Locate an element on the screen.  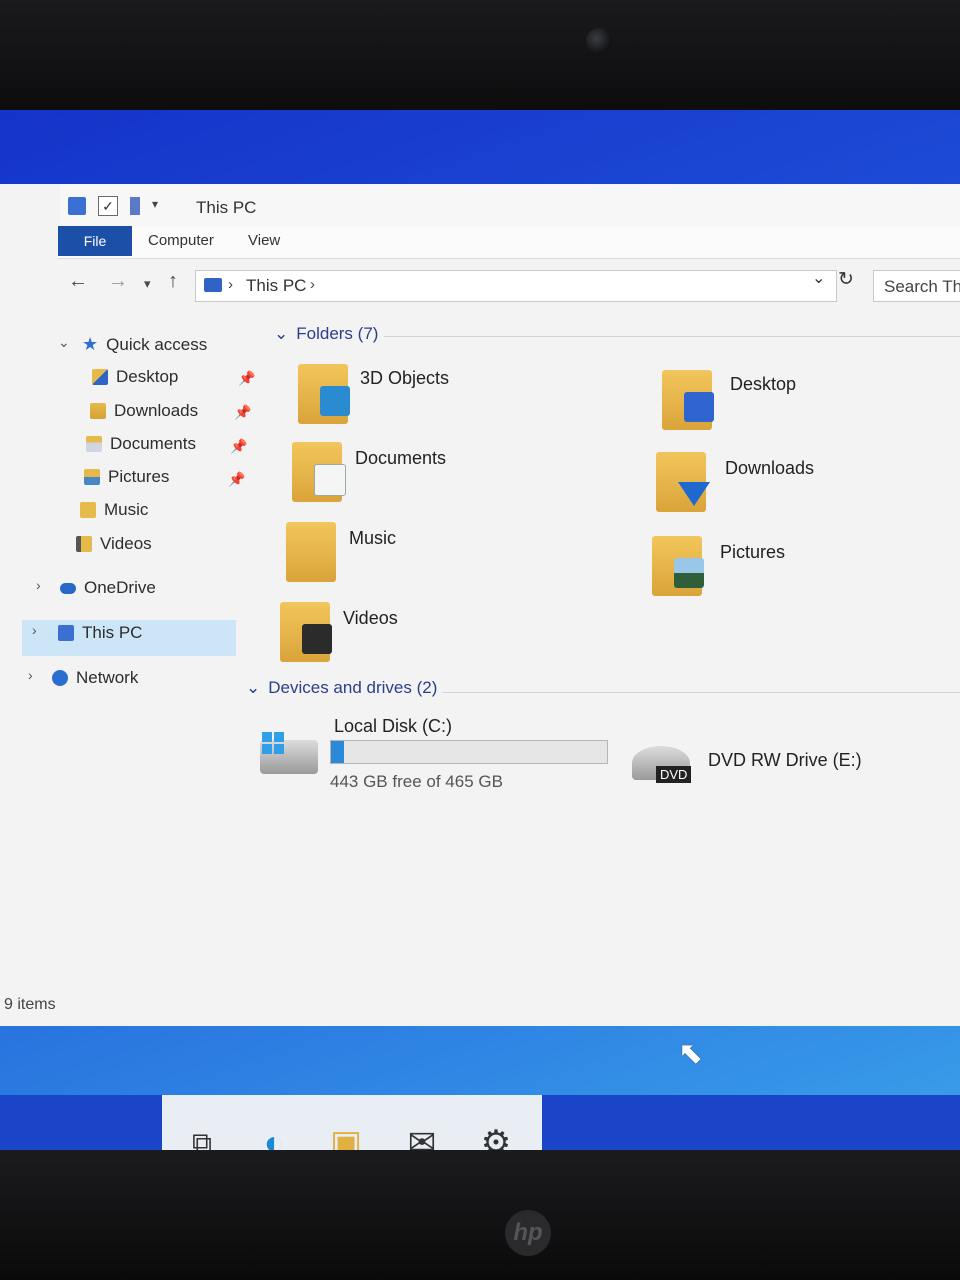
nav-onedrive-label: OneDrive is located at coordinates (120, 587).